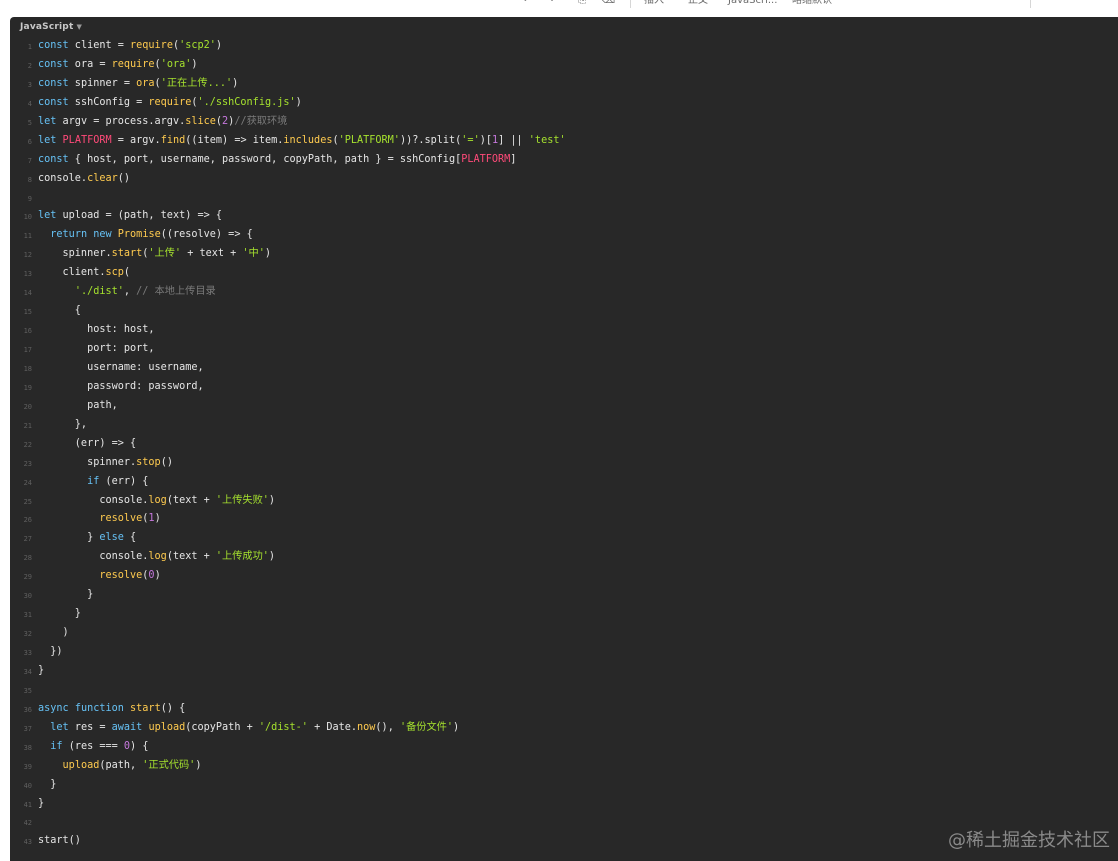 The image size is (1118, 861). I want to click on line-number: 10, so click(27, 217).